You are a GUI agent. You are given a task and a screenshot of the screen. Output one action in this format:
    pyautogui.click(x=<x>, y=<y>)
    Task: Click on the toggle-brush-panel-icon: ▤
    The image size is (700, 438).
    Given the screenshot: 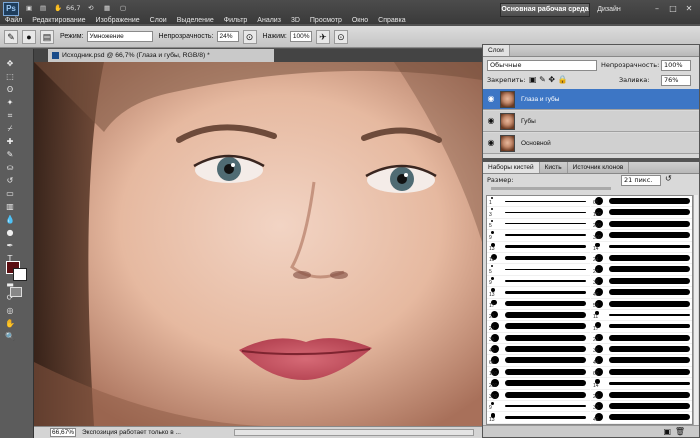 What is the action you would take?
    pyautogui.click(x=47, y=36)
    